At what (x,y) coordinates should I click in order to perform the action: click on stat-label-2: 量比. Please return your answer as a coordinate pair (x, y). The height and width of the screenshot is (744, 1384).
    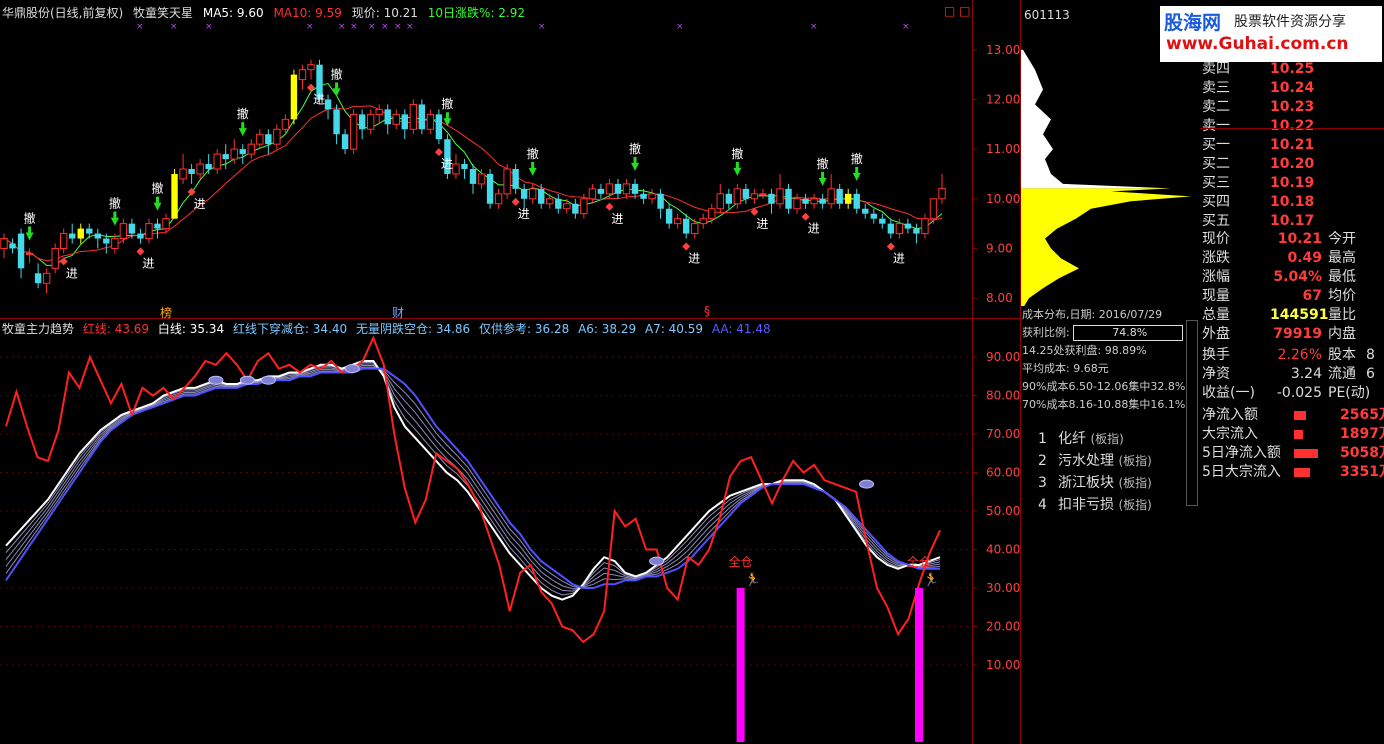
    Looking at the image, I should click on (1342, 315).